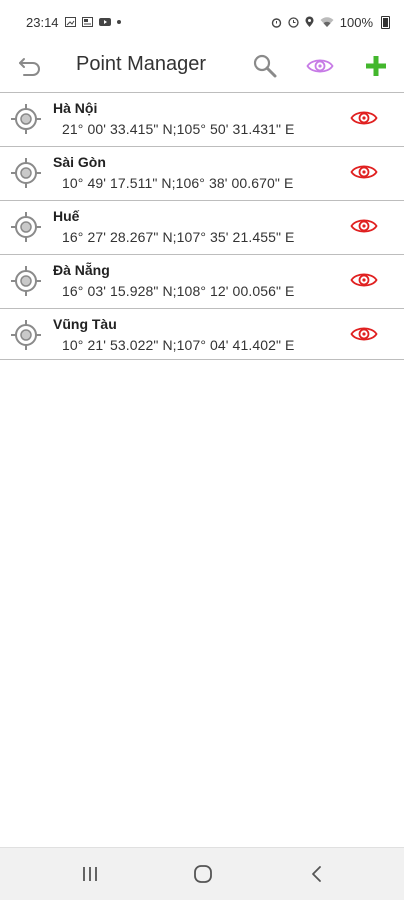  I want to click on point-coordinates: 10° 21' 53.022" N;107° 04' 41.402" E, so click(178, 345).